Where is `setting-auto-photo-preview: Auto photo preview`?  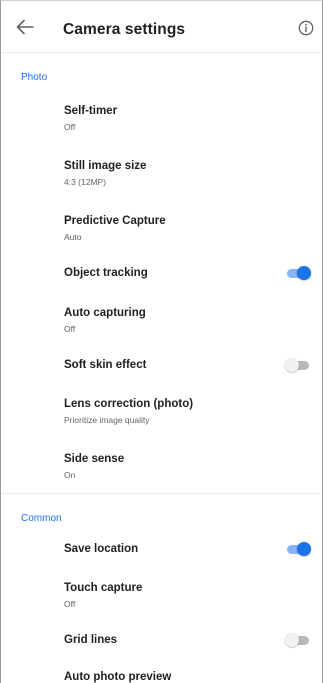 setting-auto-photo-preview: Auto photo preview is located at coordinates (161, 675).